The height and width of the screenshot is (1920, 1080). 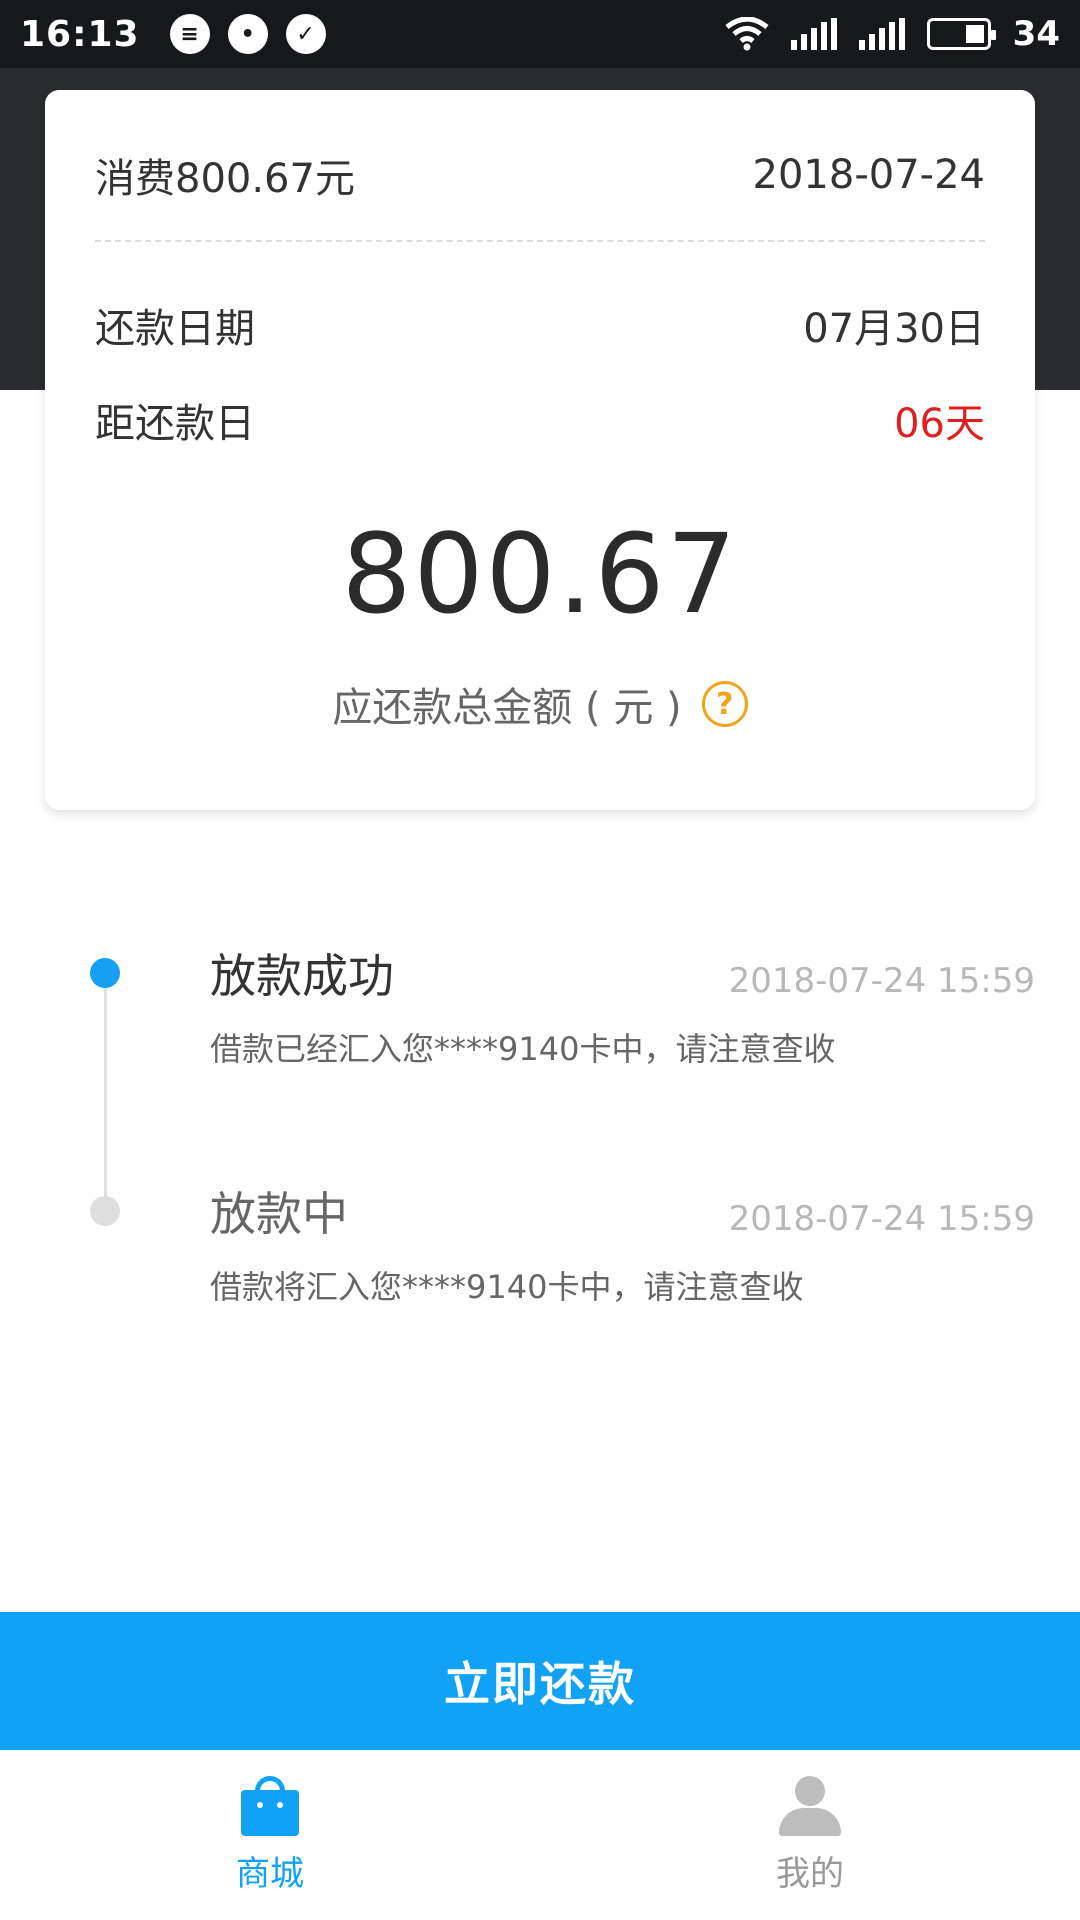 What do you see at coordinates (724, 704) in the screenshot?
I see `help-icon: ?` at bounding box center [724, 704].